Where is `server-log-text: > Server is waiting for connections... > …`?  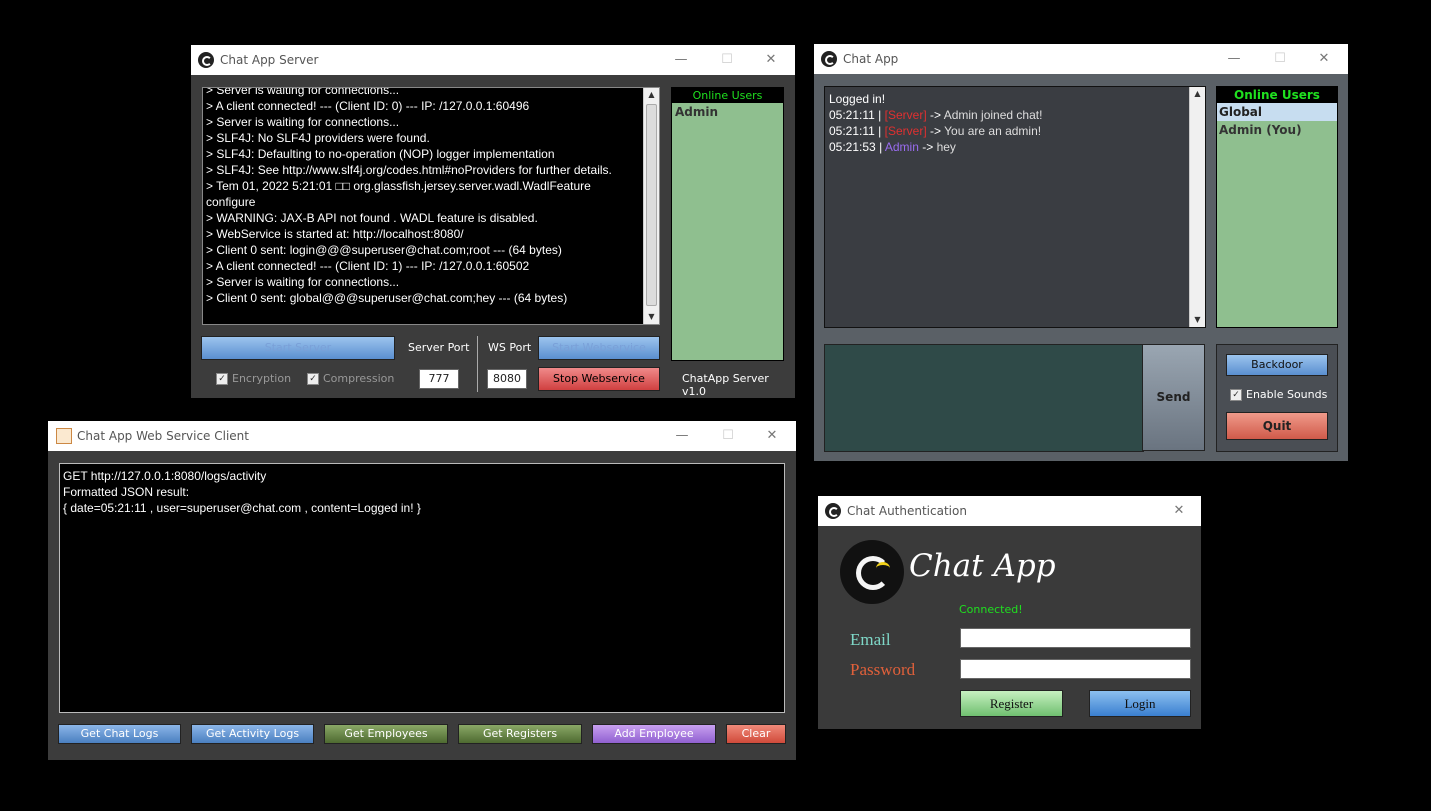
server-log-text: > Server is waiting for connections... > … is located at coordinates (423, 196).